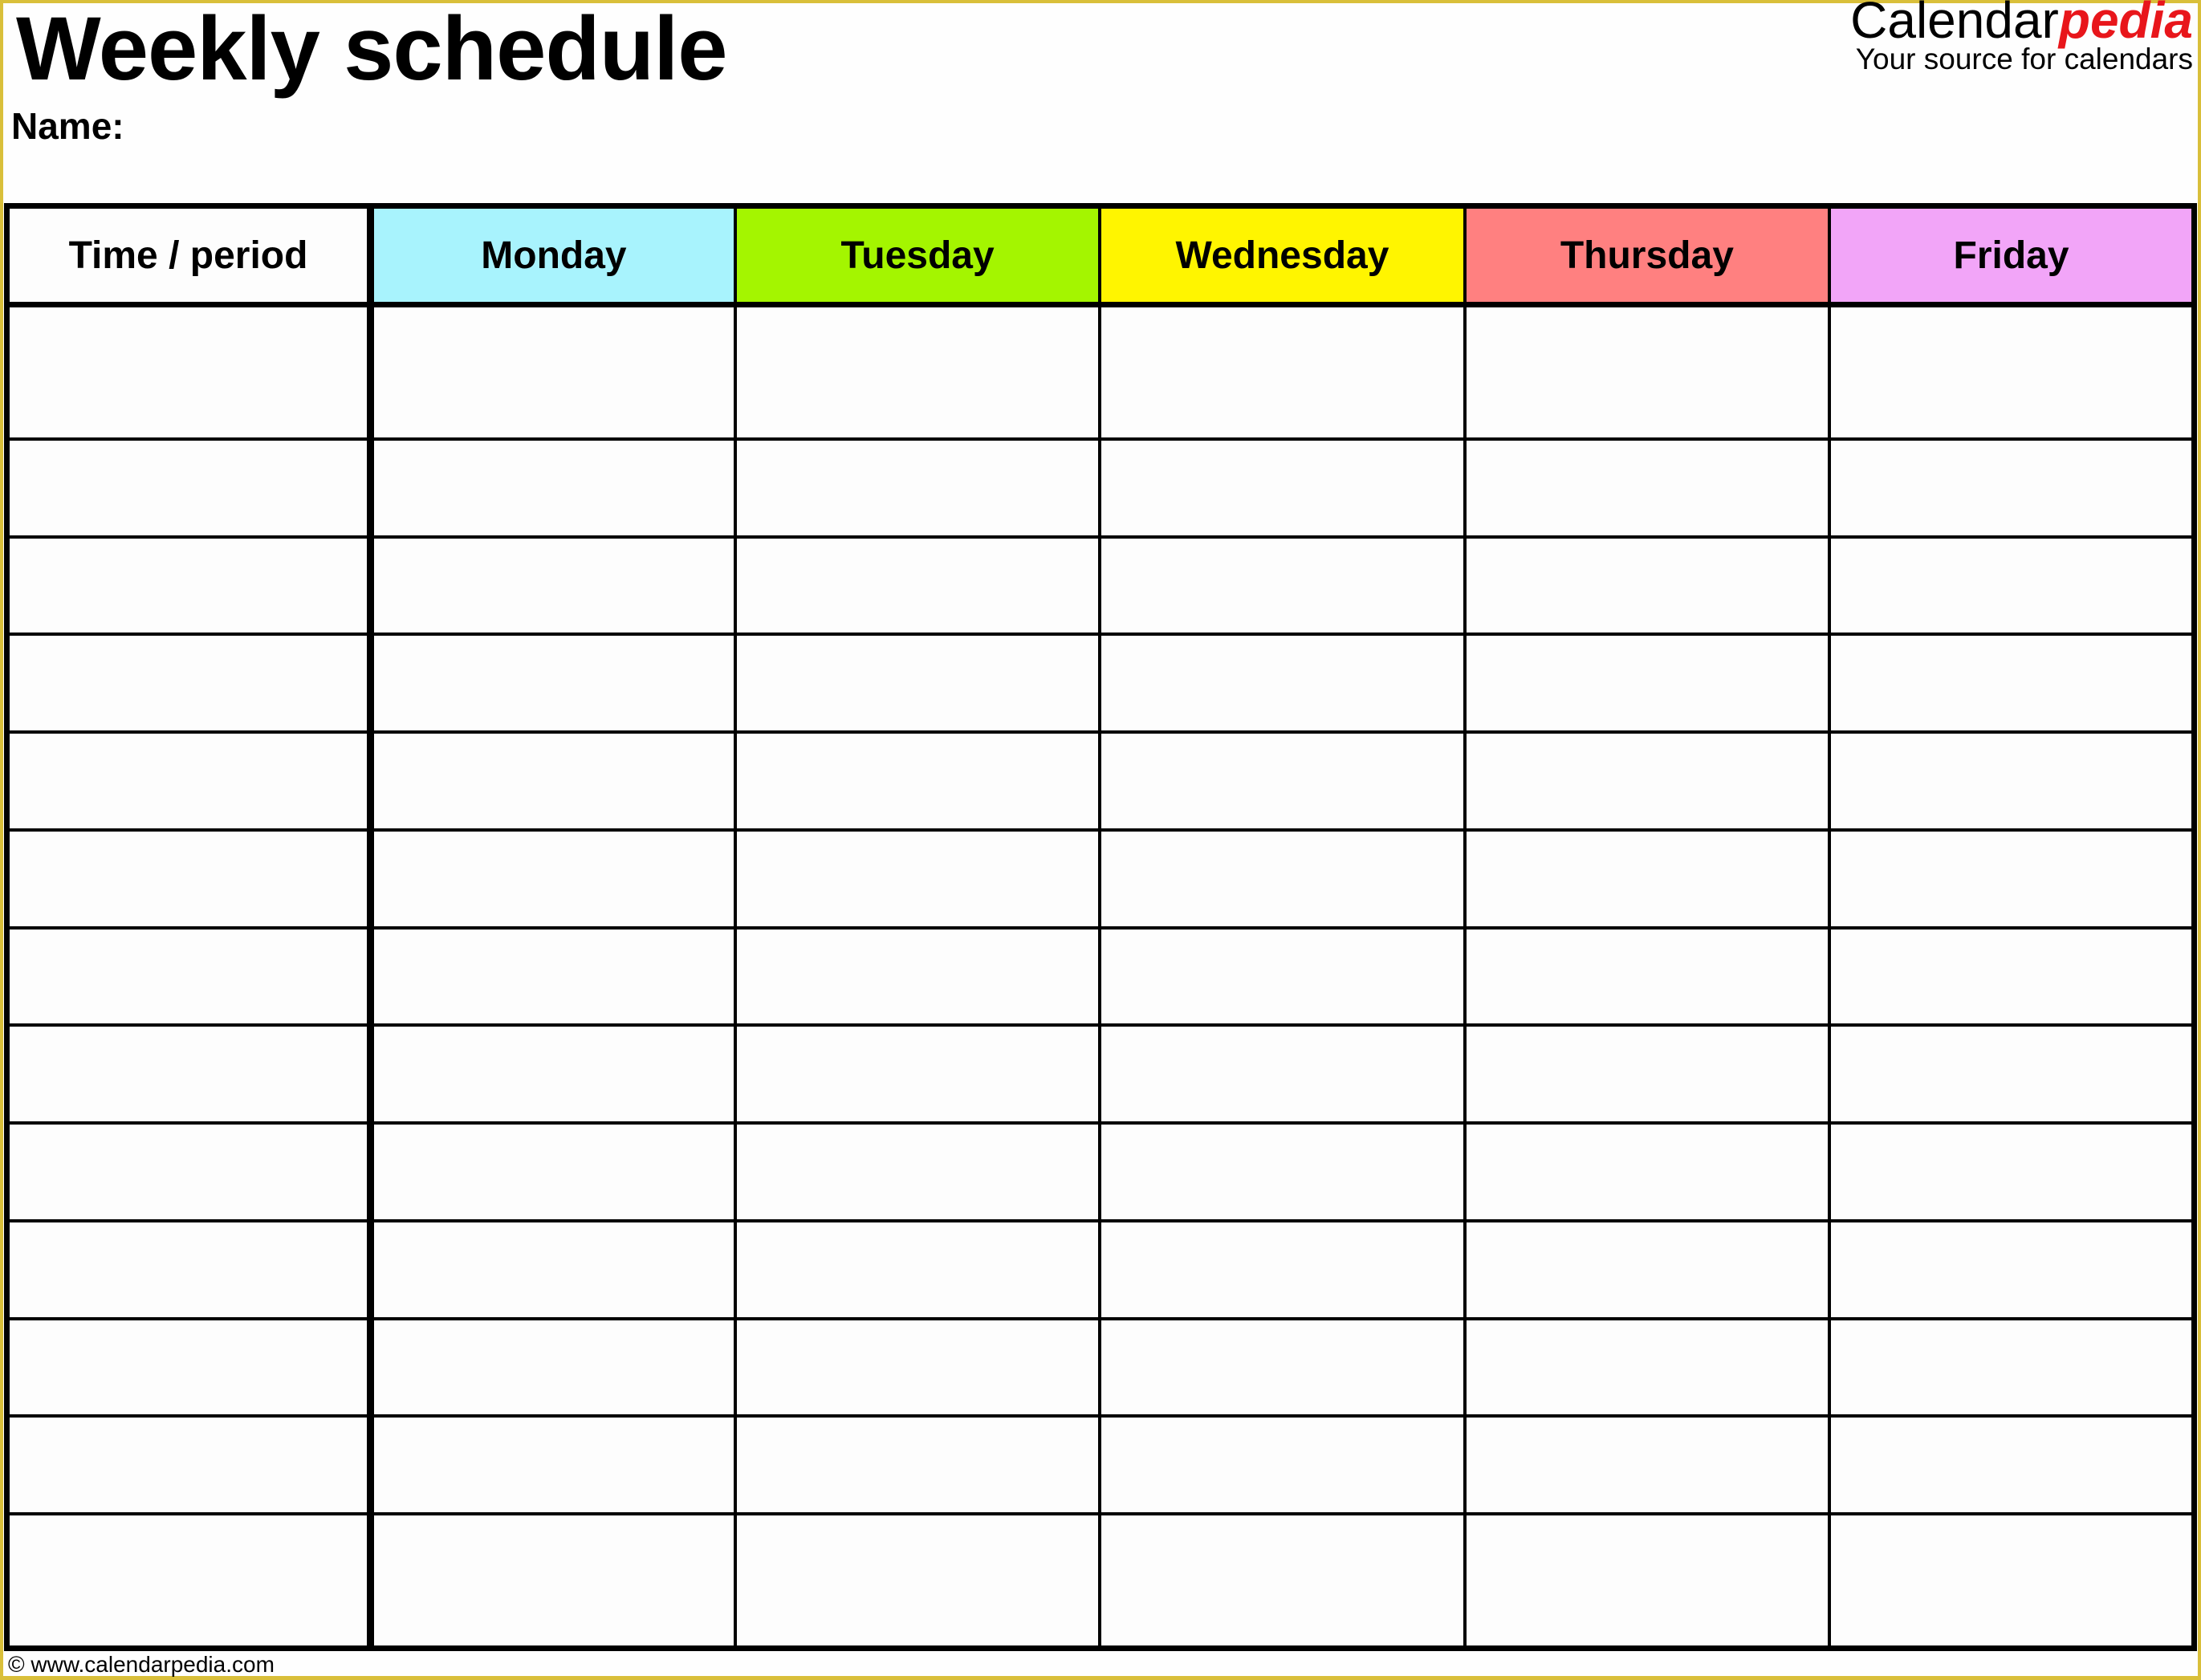 The height and width of the screenshot is (1680, 2201). Describe the element at coordinates (553, 256) in the screenshot. I see `column-header-monday: Monday` at that location.